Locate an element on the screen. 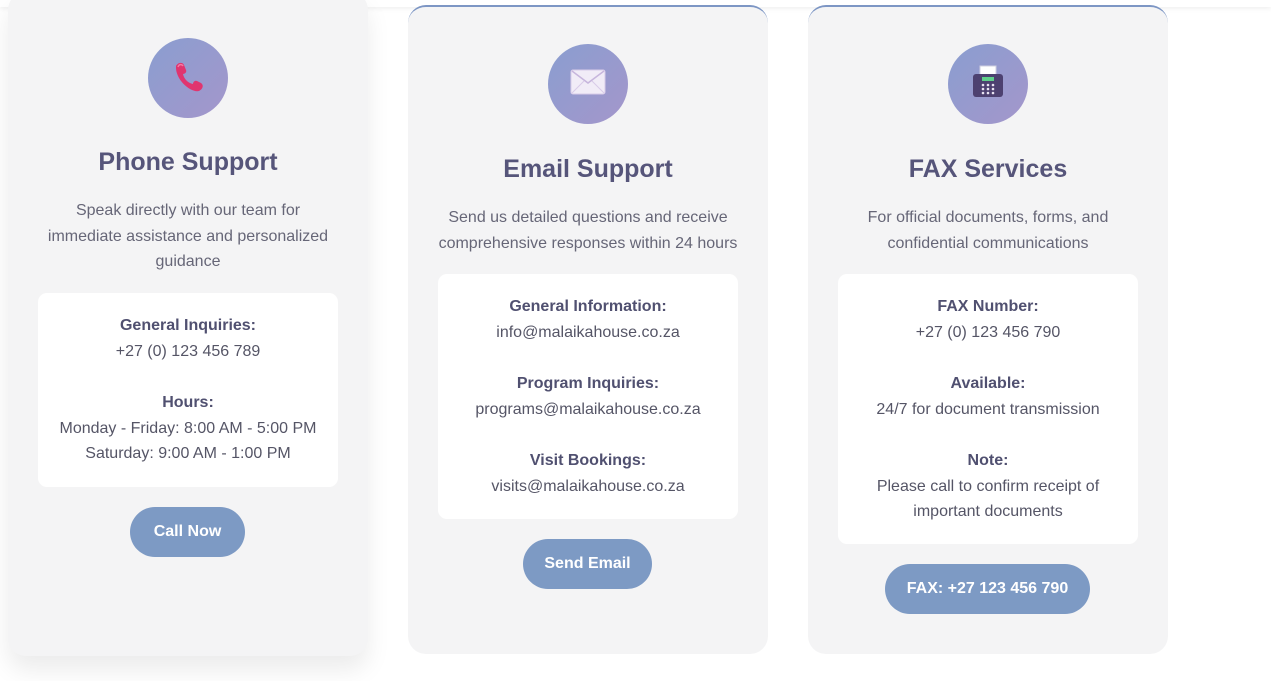 The height and width of the screenshot is (681, 1271). fax-number: +27 (0) 123 456 790 is located at coordinates (988, 332).